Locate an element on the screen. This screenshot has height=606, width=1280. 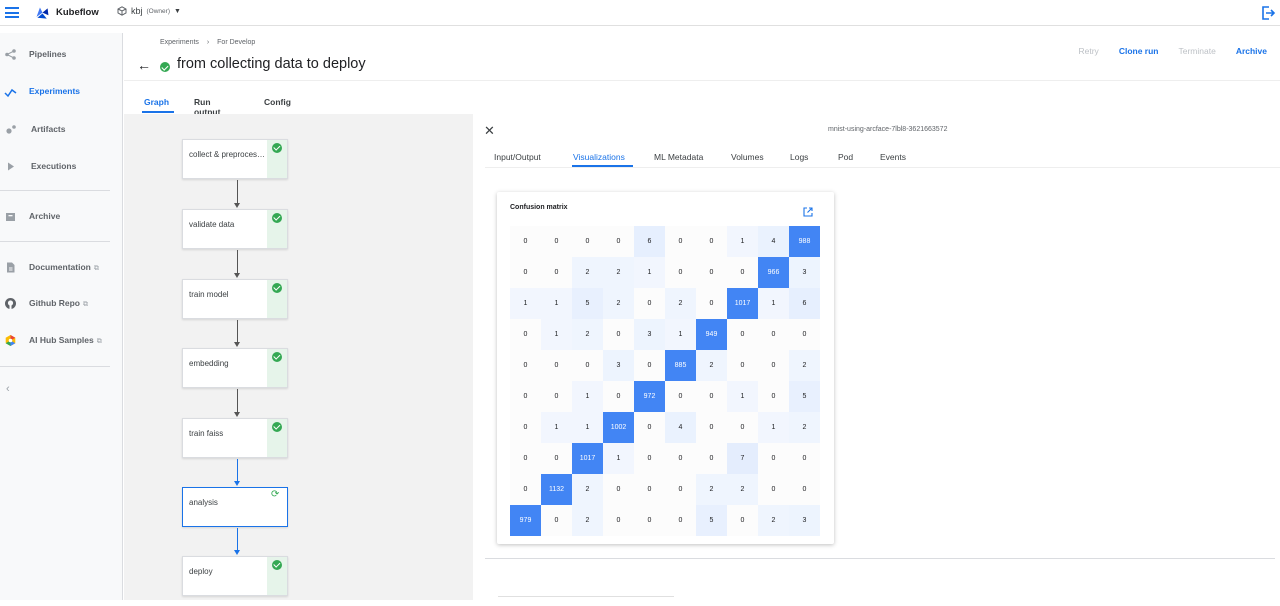
tab-ml-metadata: ML Metadata is located at coordinates (678, 157).